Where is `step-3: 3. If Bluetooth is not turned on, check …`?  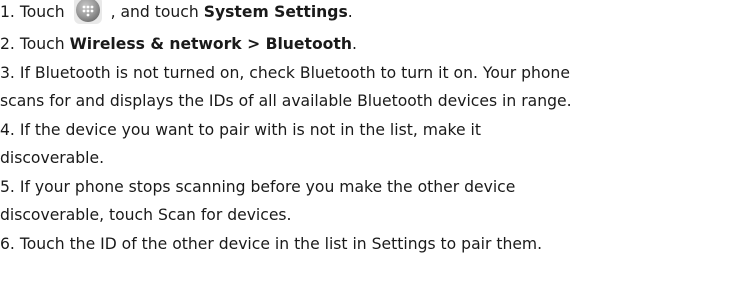 step-3: 3. If Bluetooth is not turned on, check … is located at coordinates (285, 73).